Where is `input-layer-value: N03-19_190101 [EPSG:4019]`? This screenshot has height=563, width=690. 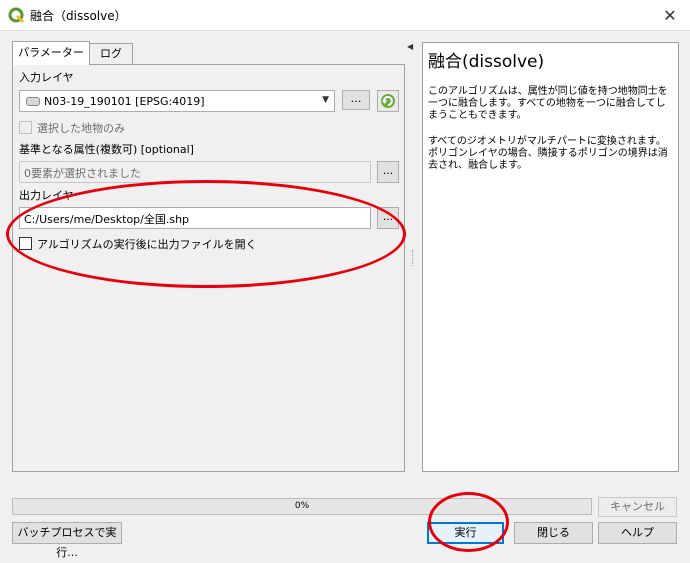 input-layer-value: N03-19_190101 [EPSG:4019] is located at coordinates (124, 101).